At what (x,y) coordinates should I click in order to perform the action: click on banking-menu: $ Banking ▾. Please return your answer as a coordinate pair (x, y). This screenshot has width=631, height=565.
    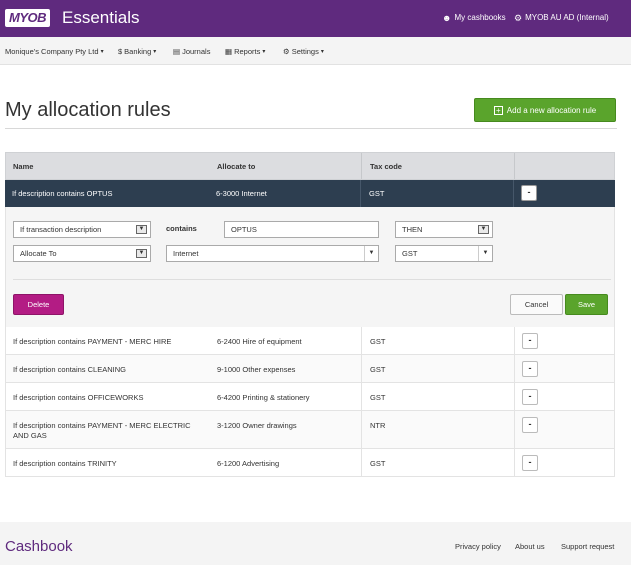
    Looking at the image, I should click on (137, 51).